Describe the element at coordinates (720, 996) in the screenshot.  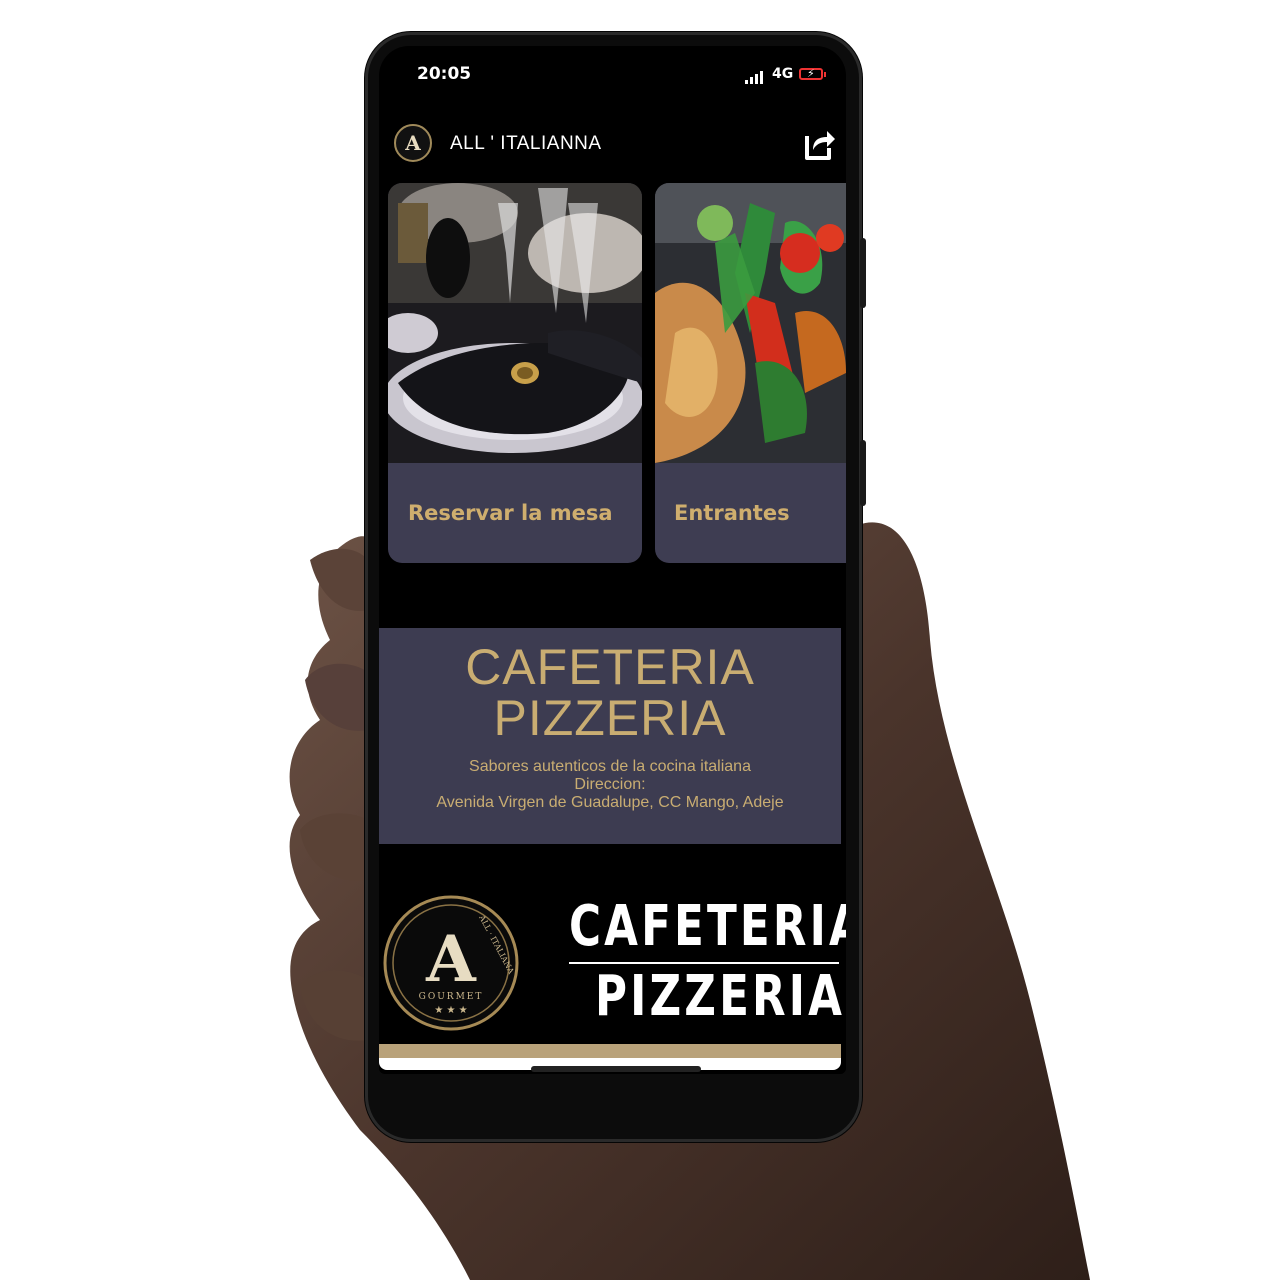
I see `brand-word-pizzeria: PIZZERIA` at that location.